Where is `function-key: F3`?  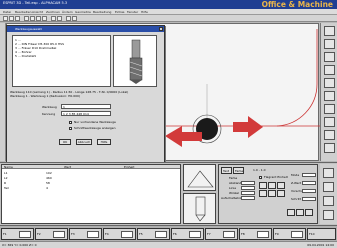 function-key: F3 is located at coordinates (85, 234).